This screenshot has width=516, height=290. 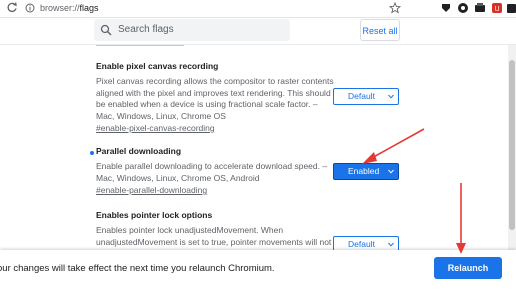 I want to click on extension-icon: U, so click(x=497, y=8).